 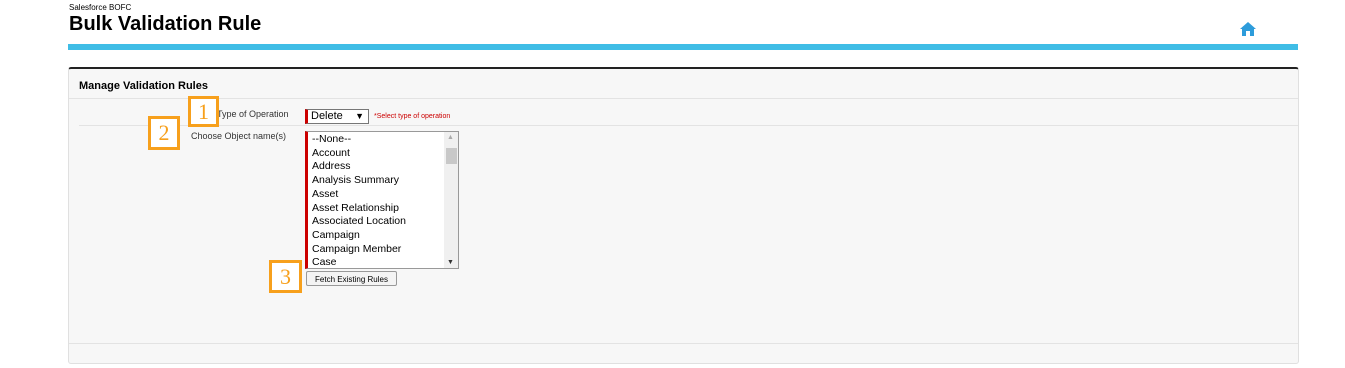 What do you see at coordinates (359, 209) in the screenshot?
I see `object-option: Asset Relationship` at bounding box center [359, 209].